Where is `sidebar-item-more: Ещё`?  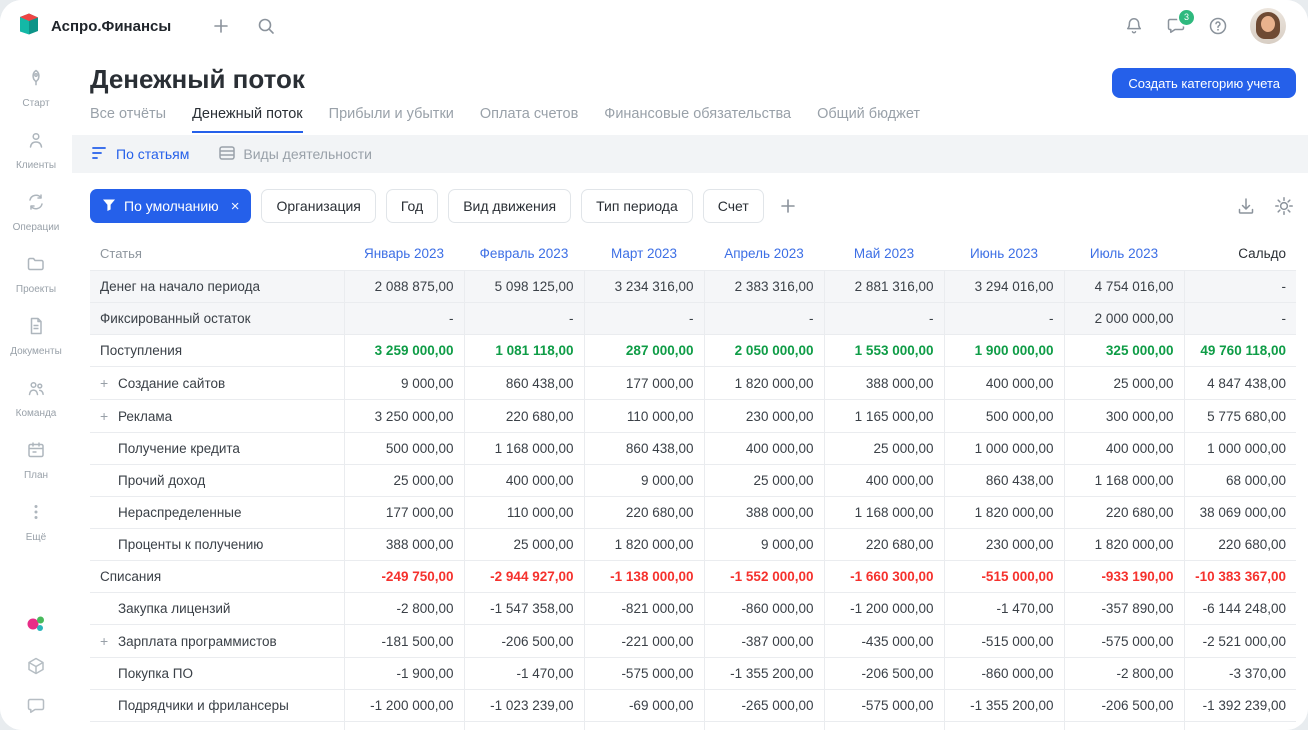 sidebar-item-more: Ещё is located at coordinates (36, 522).